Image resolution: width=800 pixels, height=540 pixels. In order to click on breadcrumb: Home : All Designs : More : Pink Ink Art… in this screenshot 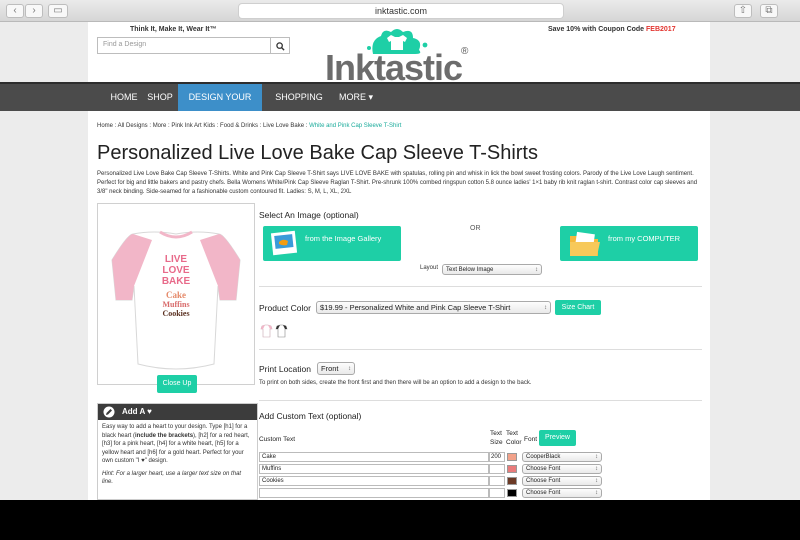, I will do `click(249, 126)`.